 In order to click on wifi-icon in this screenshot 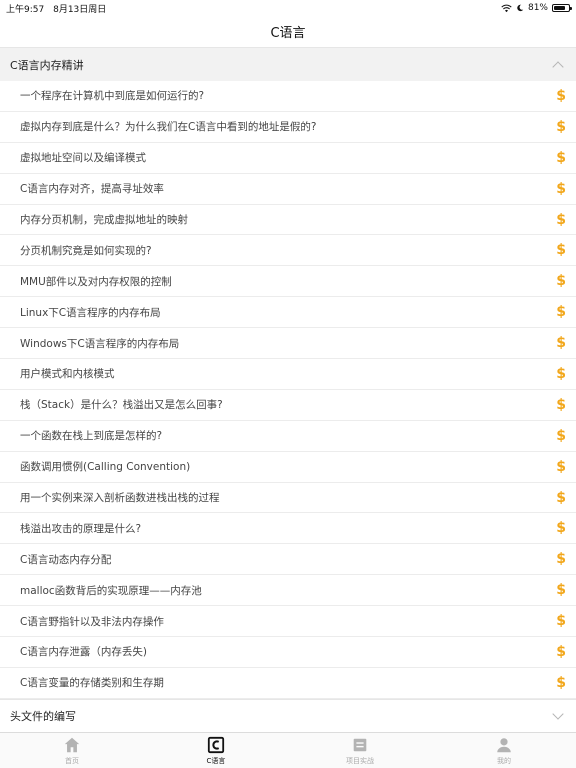, I will do `click(506, 8)`.